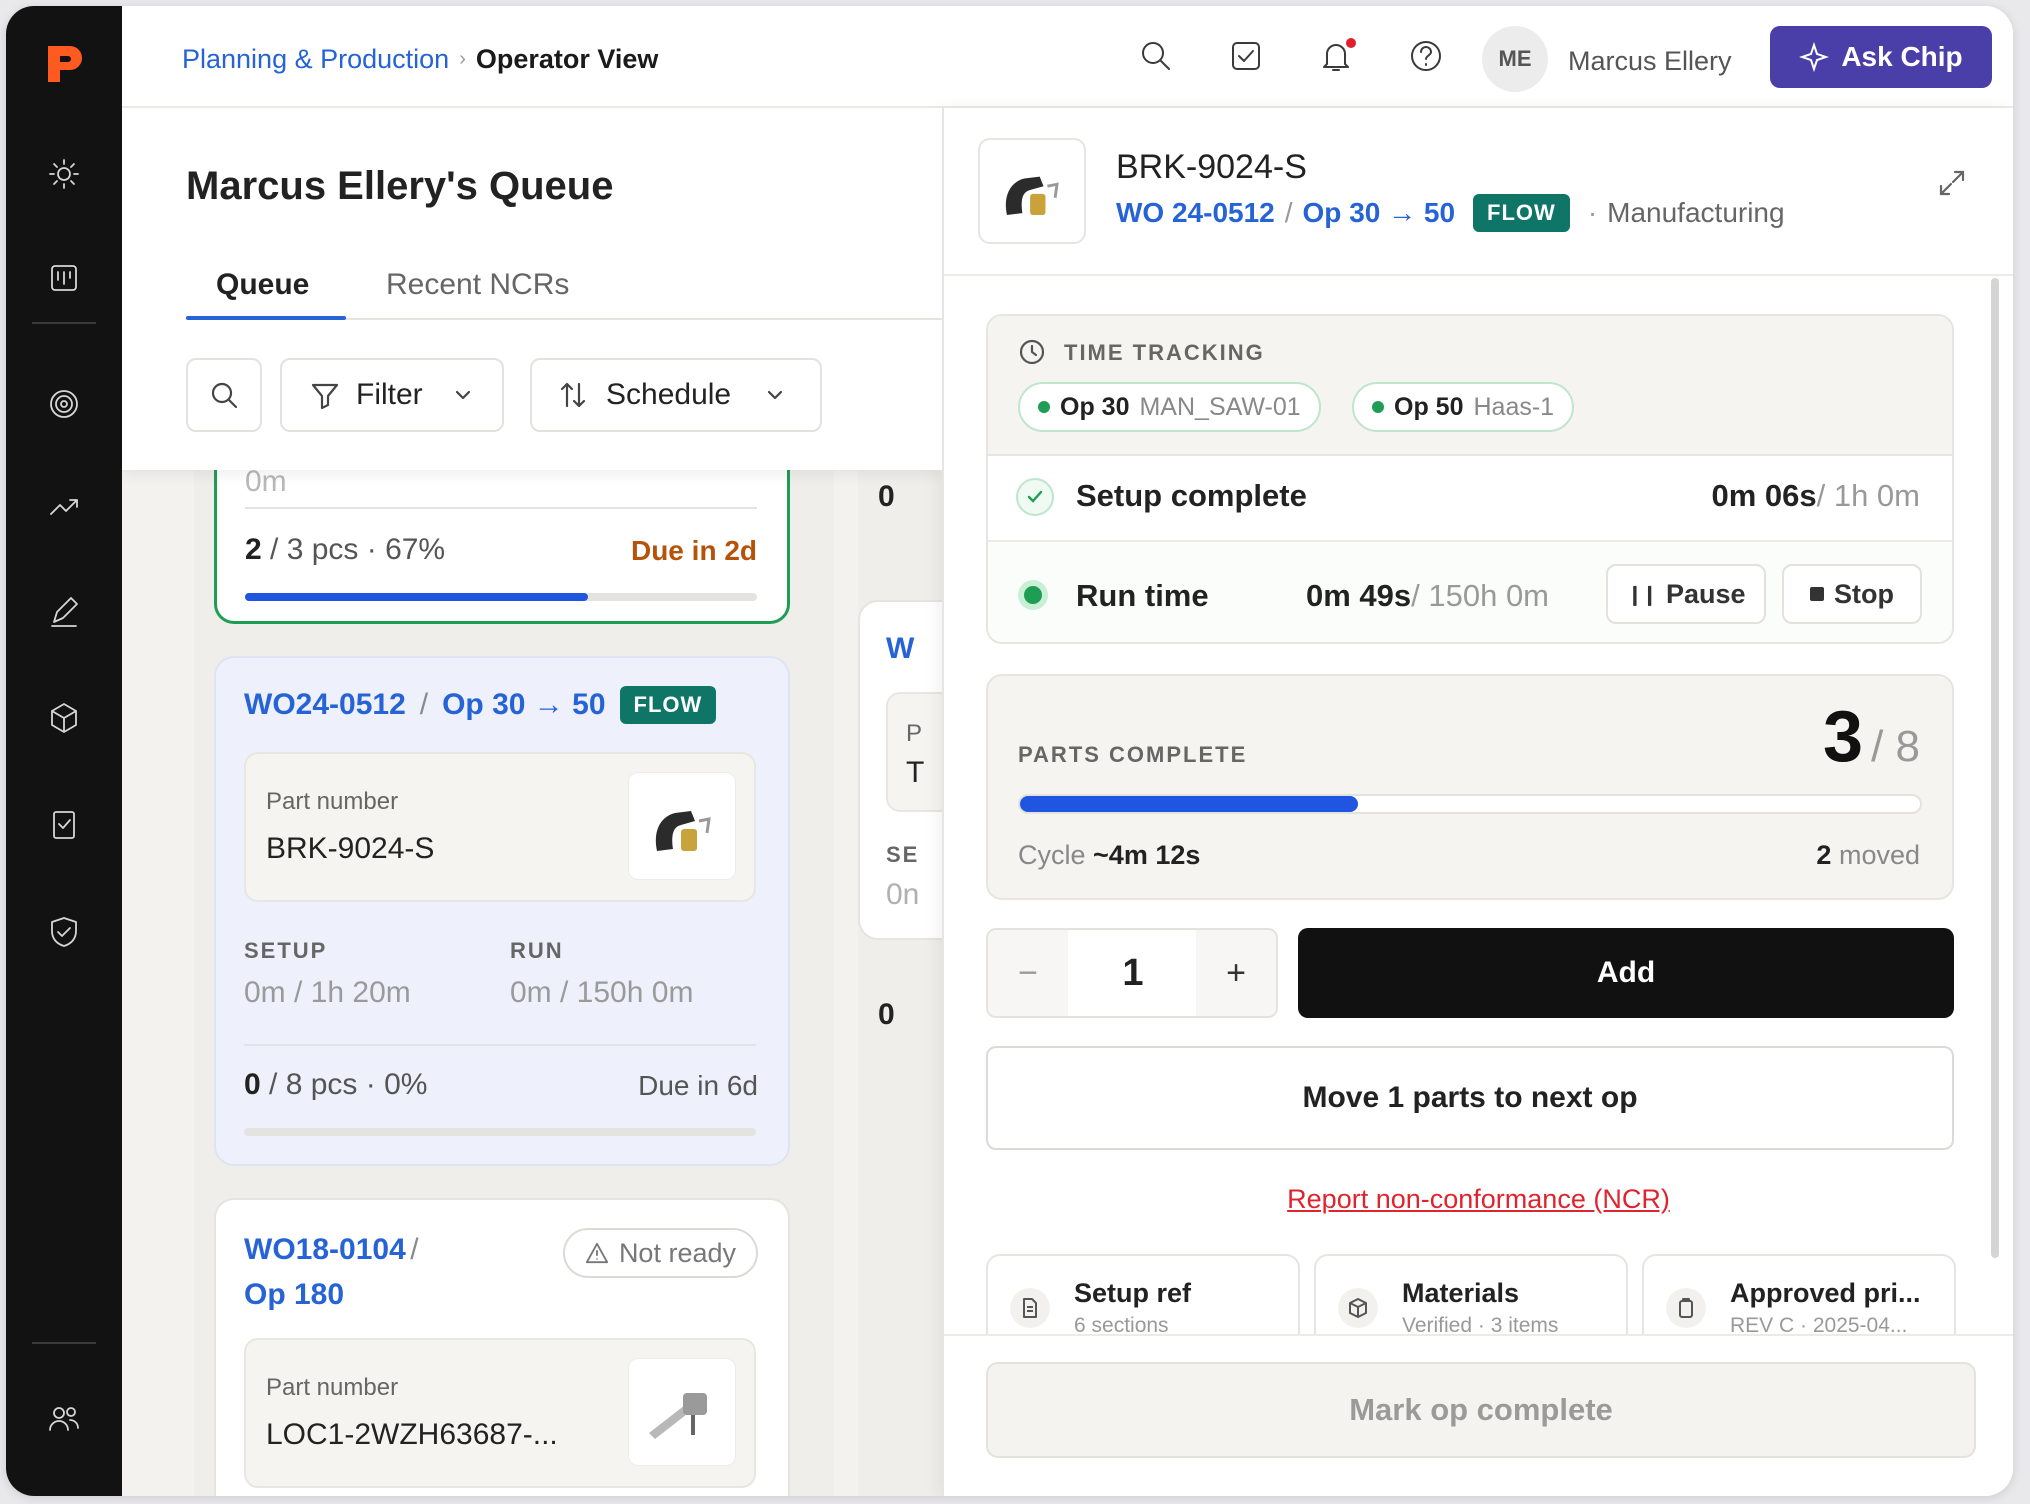 The image size is (2030, 1504). Describe the element at coordinates (1195, 213) in the screenshot. I see `wo-link: WO 24-0512` at that location.